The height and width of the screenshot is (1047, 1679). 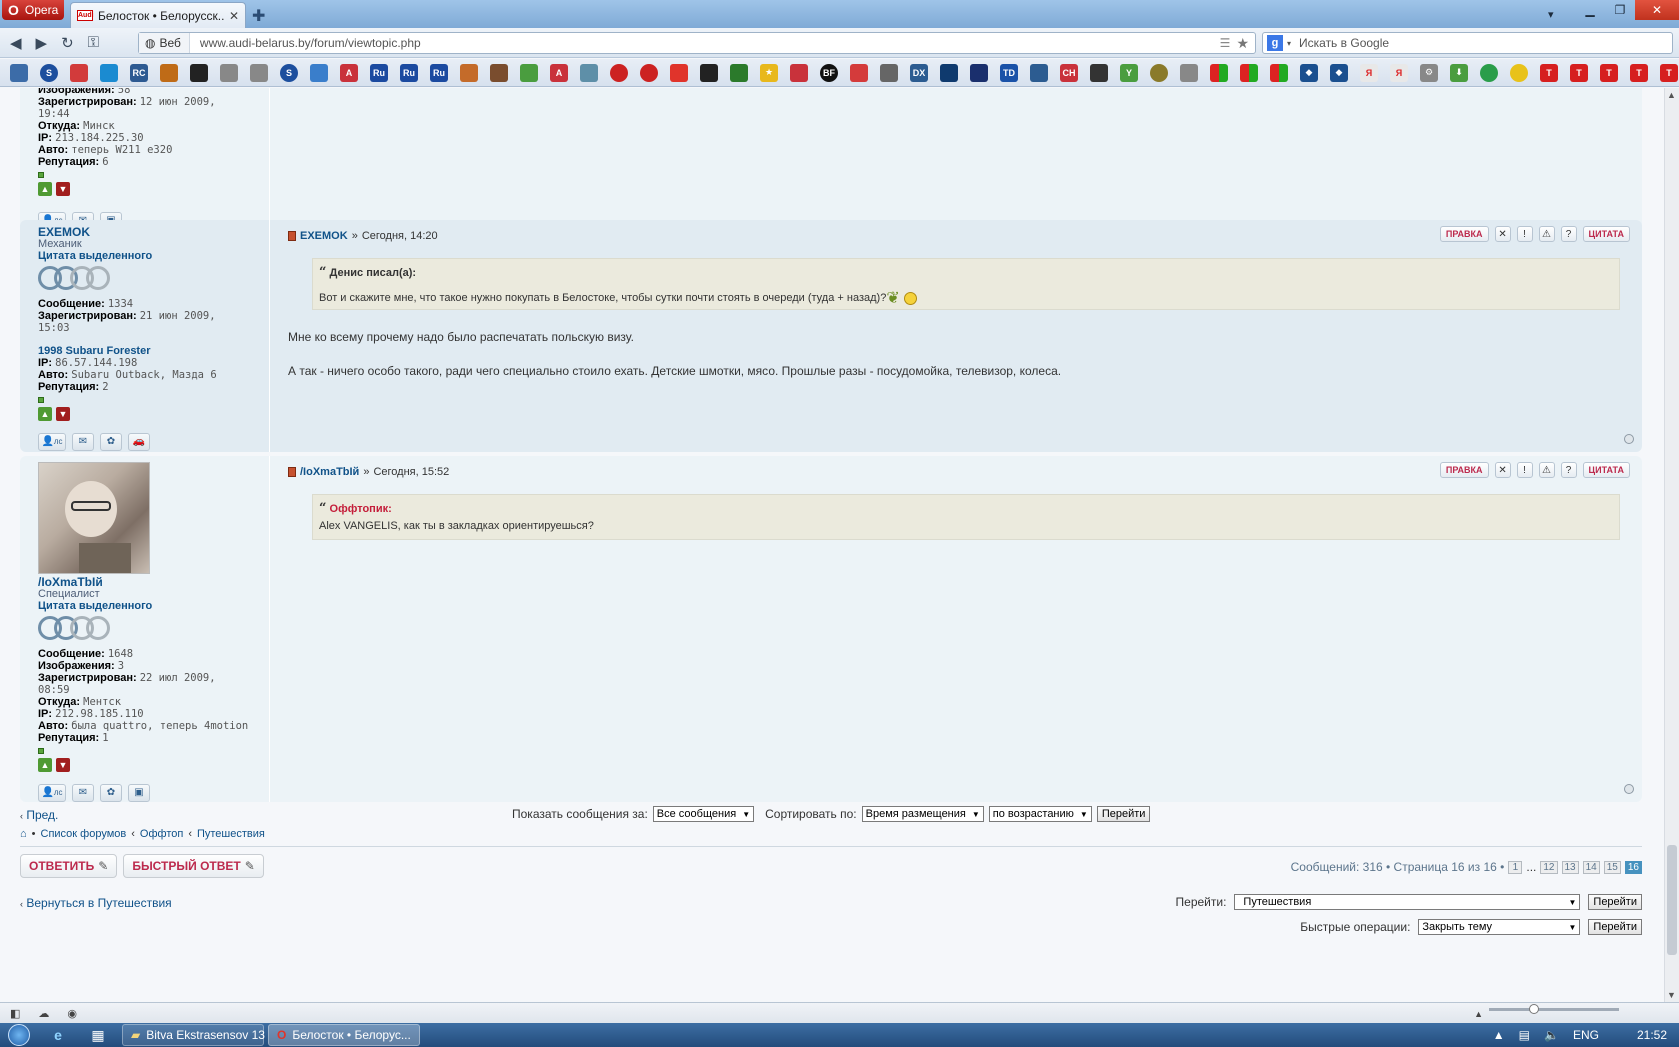 I want to click on taskbar-task: ▰ Bitva Ekstrasensov 13, so click(x=193, y=1035).